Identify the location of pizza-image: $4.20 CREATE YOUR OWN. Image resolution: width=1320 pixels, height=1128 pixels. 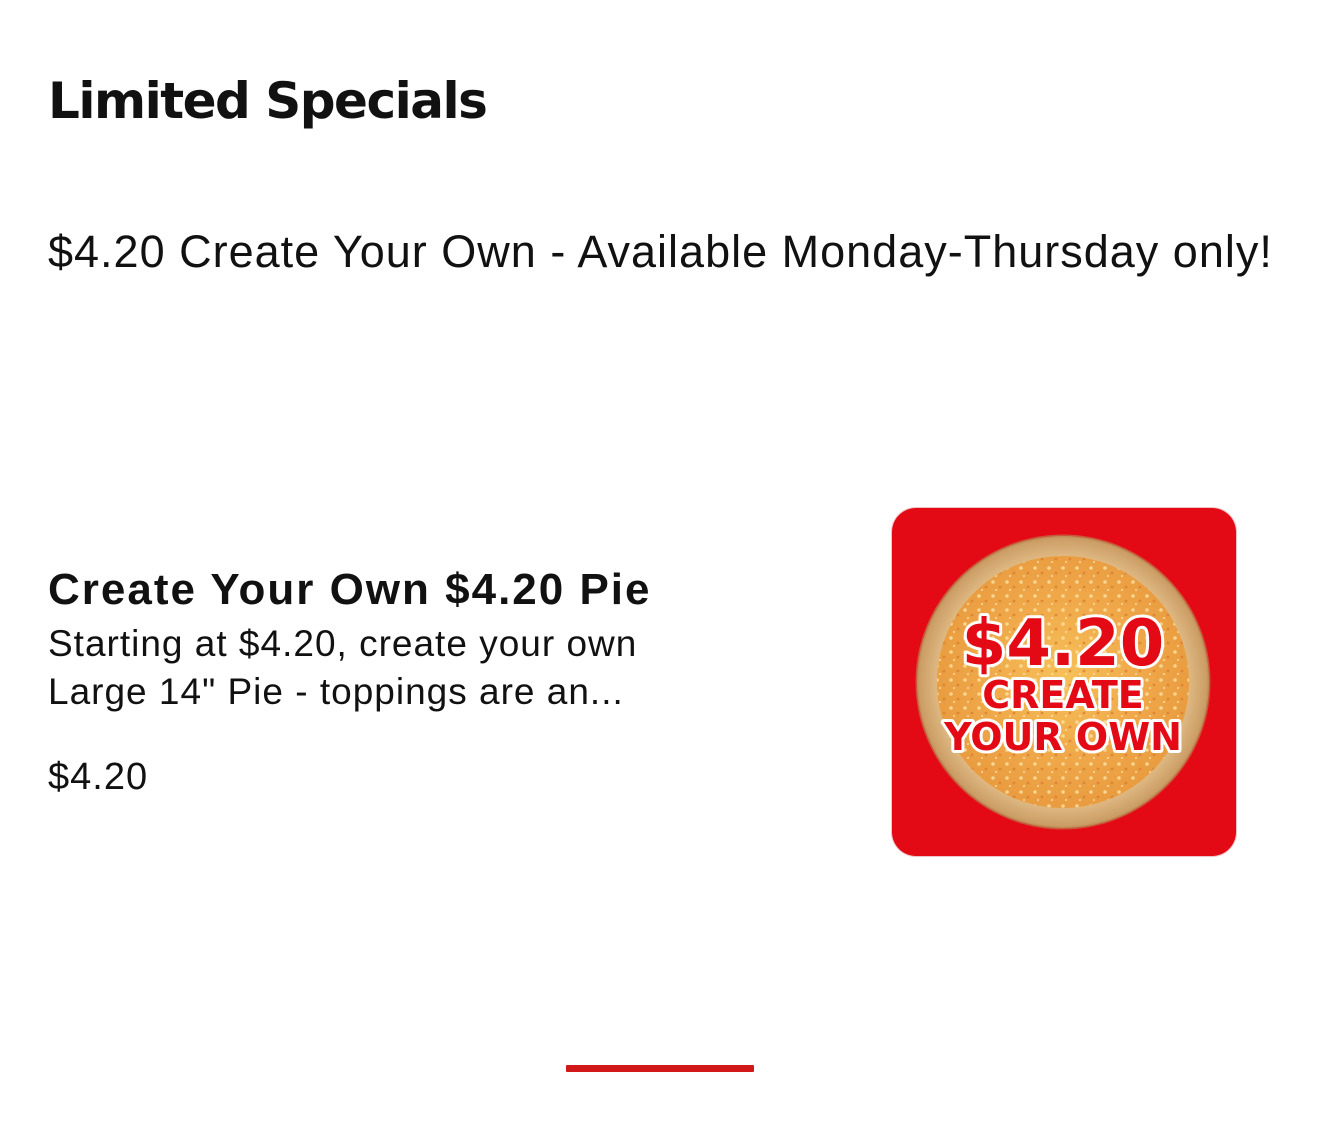
(1063, 682).